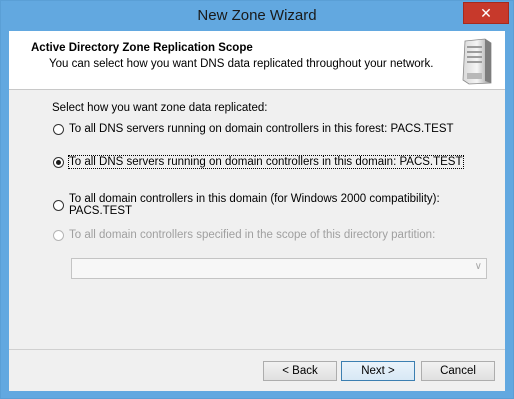 This screenshot has width=514, height=399. What do you see at coordinates (142, 48) in the screenshot?
I see `page-title: Active Directory Zone Replication Scope` at bounding box center [142, 48].